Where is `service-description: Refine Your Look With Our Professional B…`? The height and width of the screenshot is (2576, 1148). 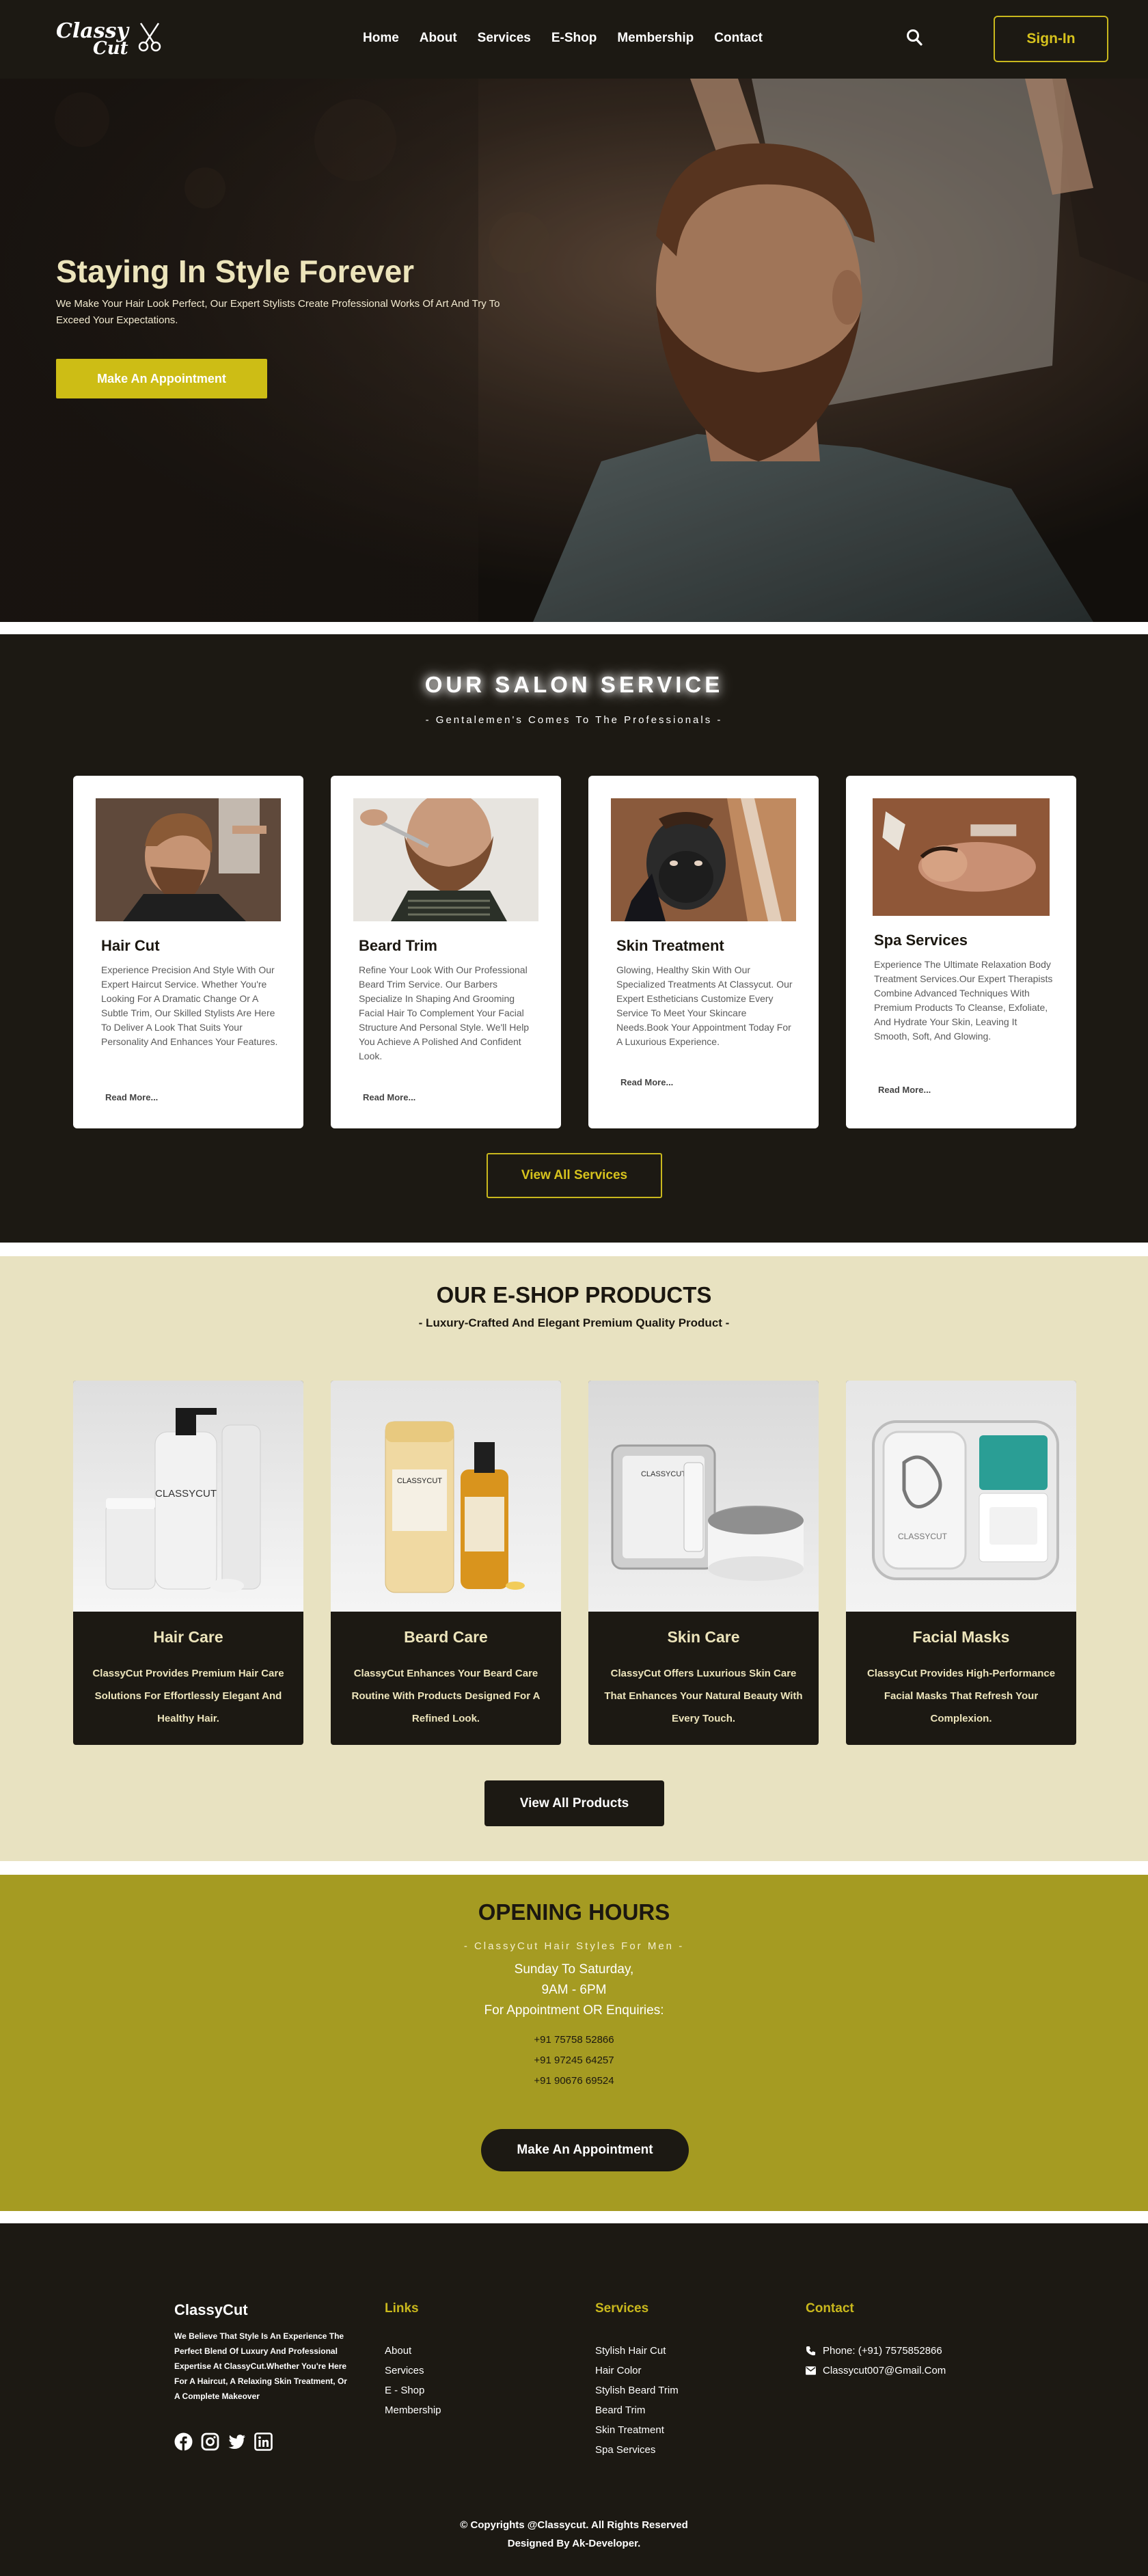
service-description: Refine Your Look With Our Professional B… is located at coordinates (444, 1013).